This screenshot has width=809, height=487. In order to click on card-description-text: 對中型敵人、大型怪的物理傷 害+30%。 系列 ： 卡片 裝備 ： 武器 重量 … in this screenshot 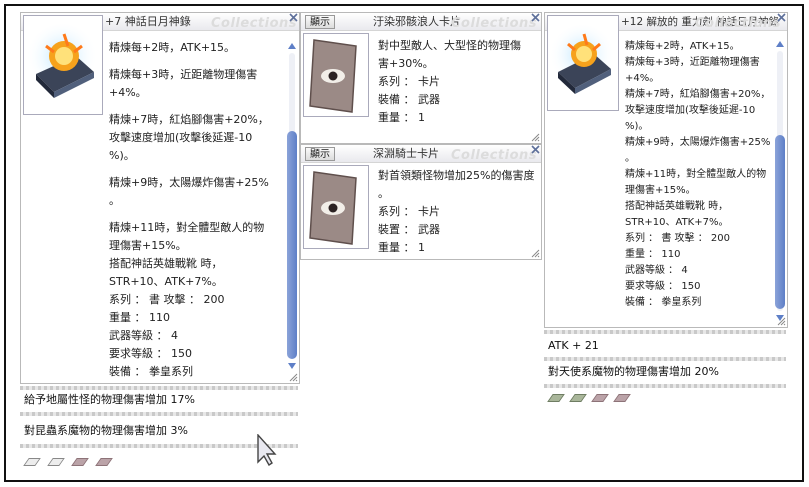, I will do `click(449, 81)`.